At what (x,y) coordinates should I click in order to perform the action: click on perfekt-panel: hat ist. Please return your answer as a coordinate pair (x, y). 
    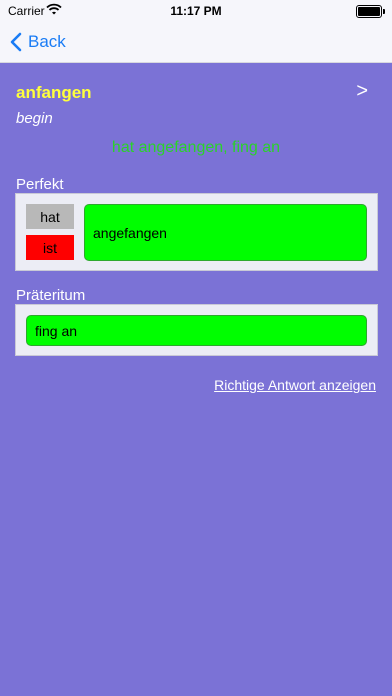
    Looking at the image, I should click on (196, 232).